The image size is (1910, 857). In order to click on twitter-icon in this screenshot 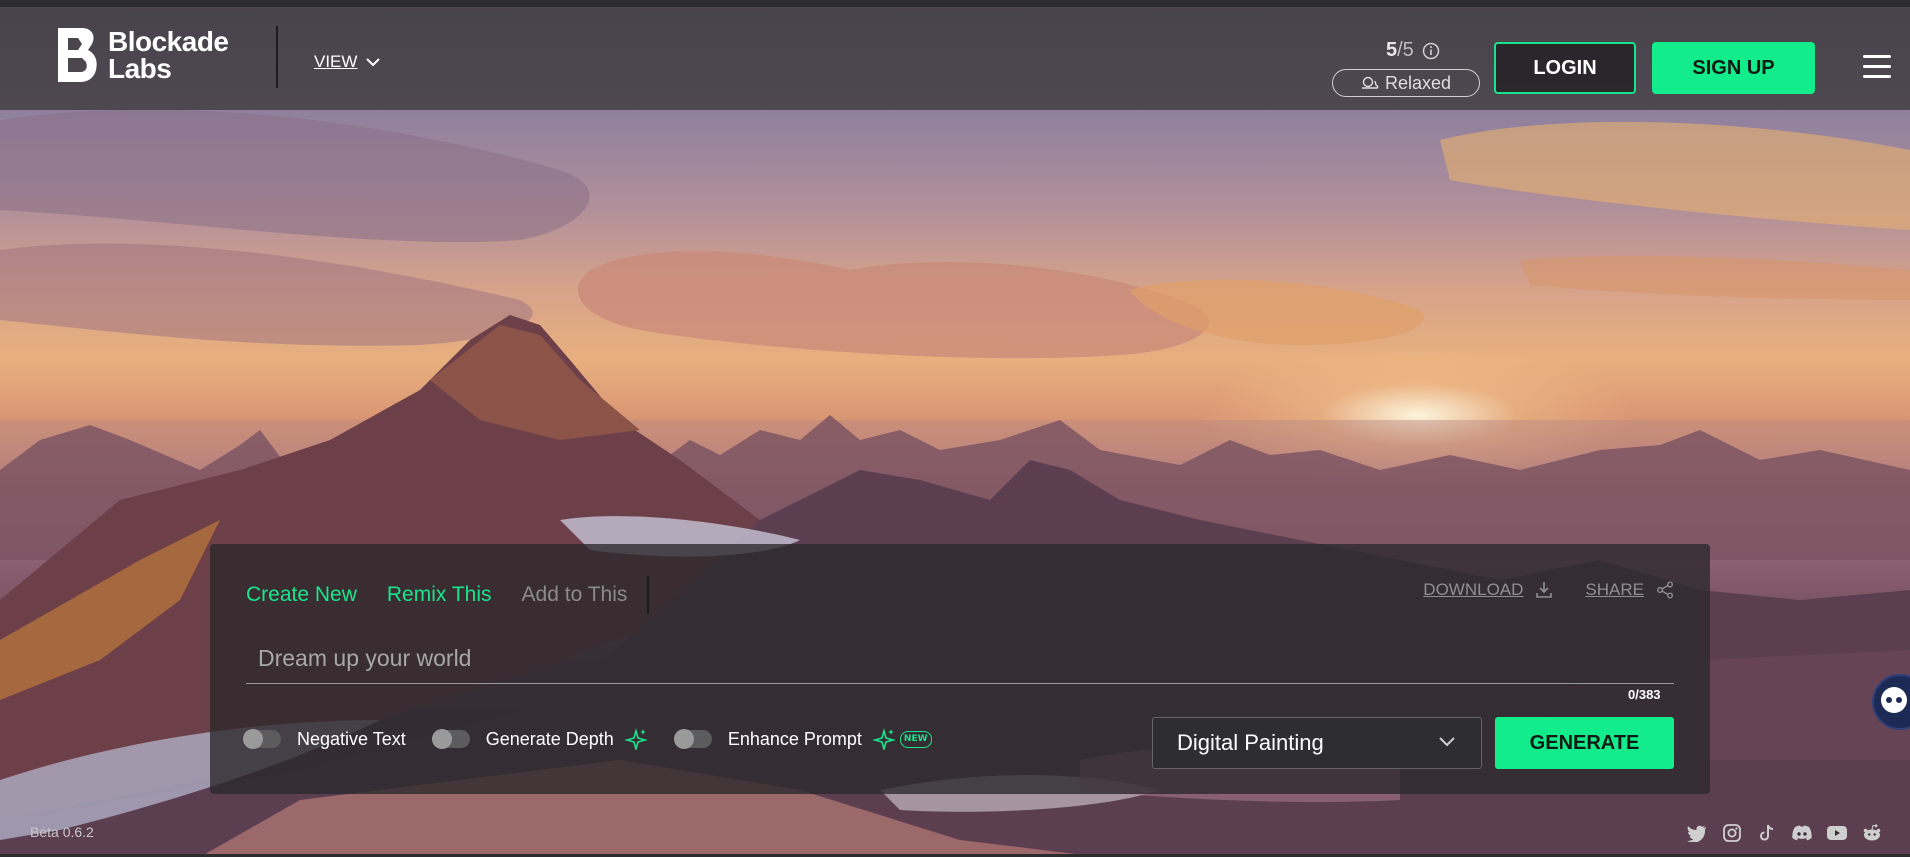, I will do `click(1696, 833)`.